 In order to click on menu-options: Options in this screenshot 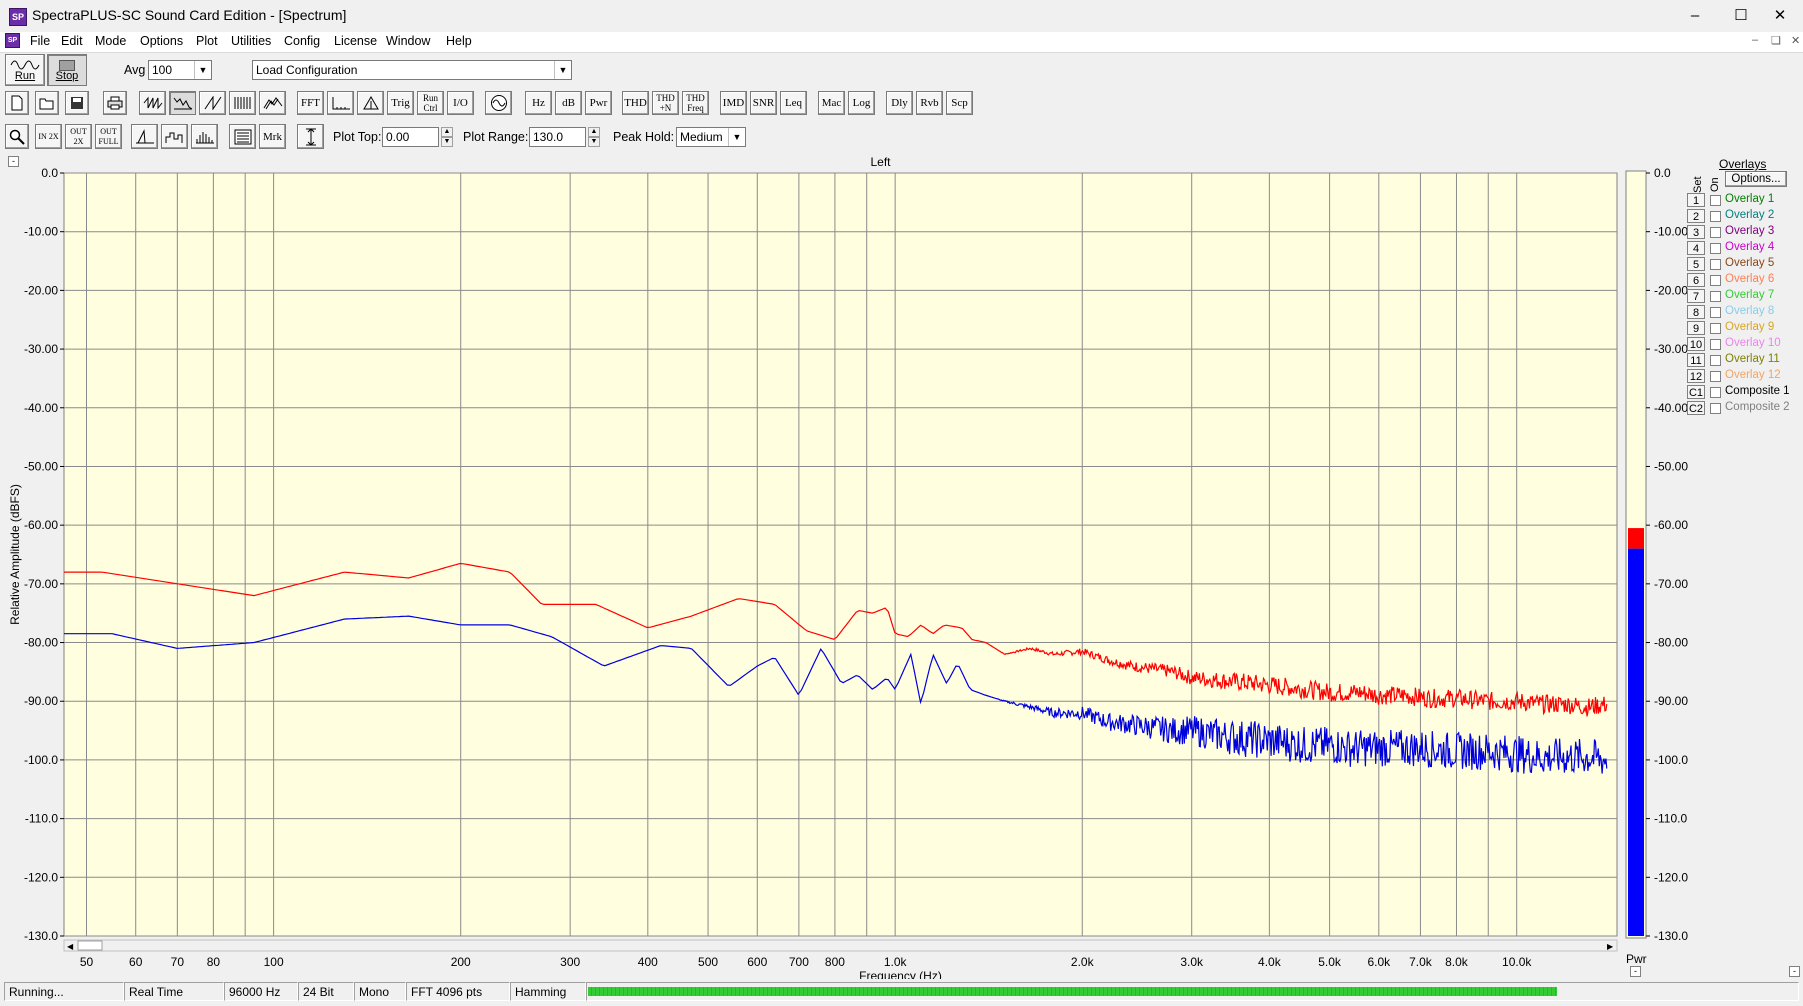, I will do `click(161, 41)`.